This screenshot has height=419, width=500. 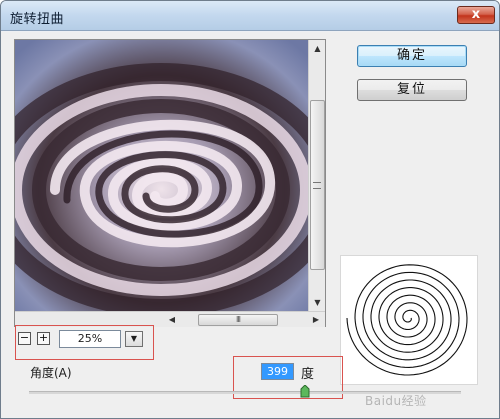 I want to click on reset-button: 复位, so click(x=412, y=90).